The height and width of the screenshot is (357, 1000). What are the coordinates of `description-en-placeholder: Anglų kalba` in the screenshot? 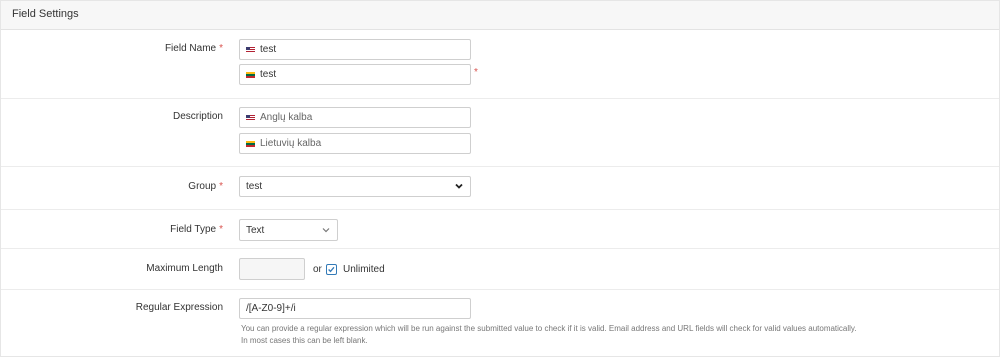 It's located at (286, 117).